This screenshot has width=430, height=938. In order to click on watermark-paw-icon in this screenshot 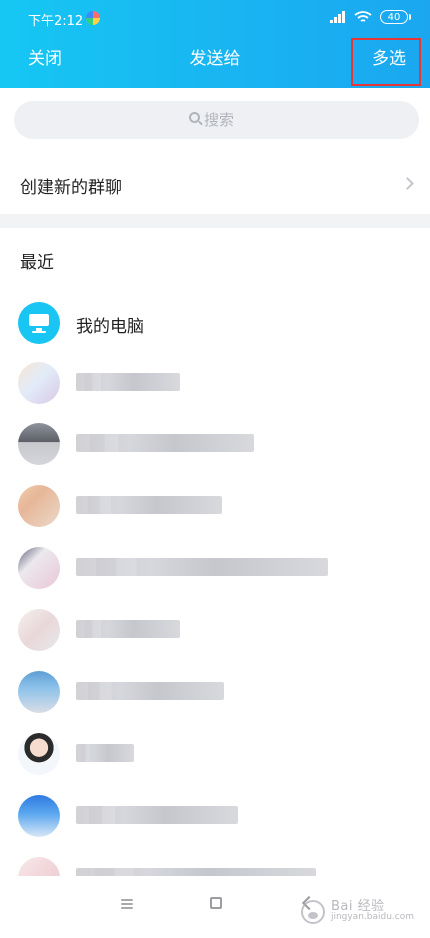, I will do `click(312, 912)`.